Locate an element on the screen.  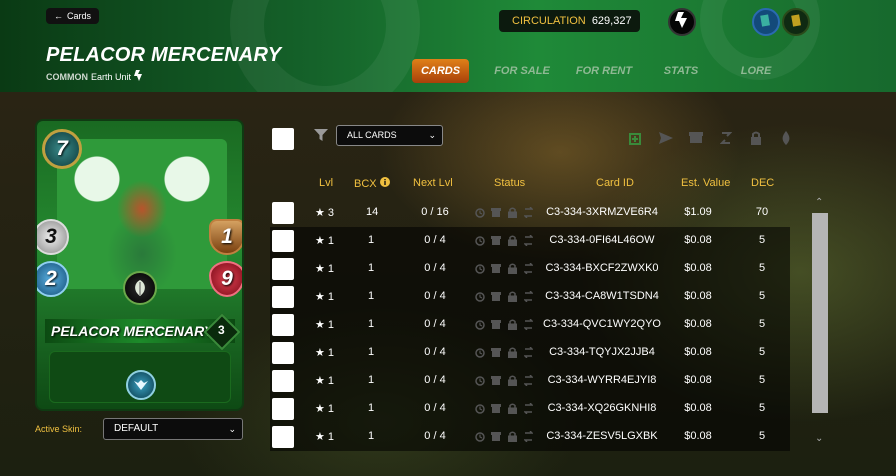
circulation-display: CIRCULATION 629,327 is located at coordinates (569, 21).